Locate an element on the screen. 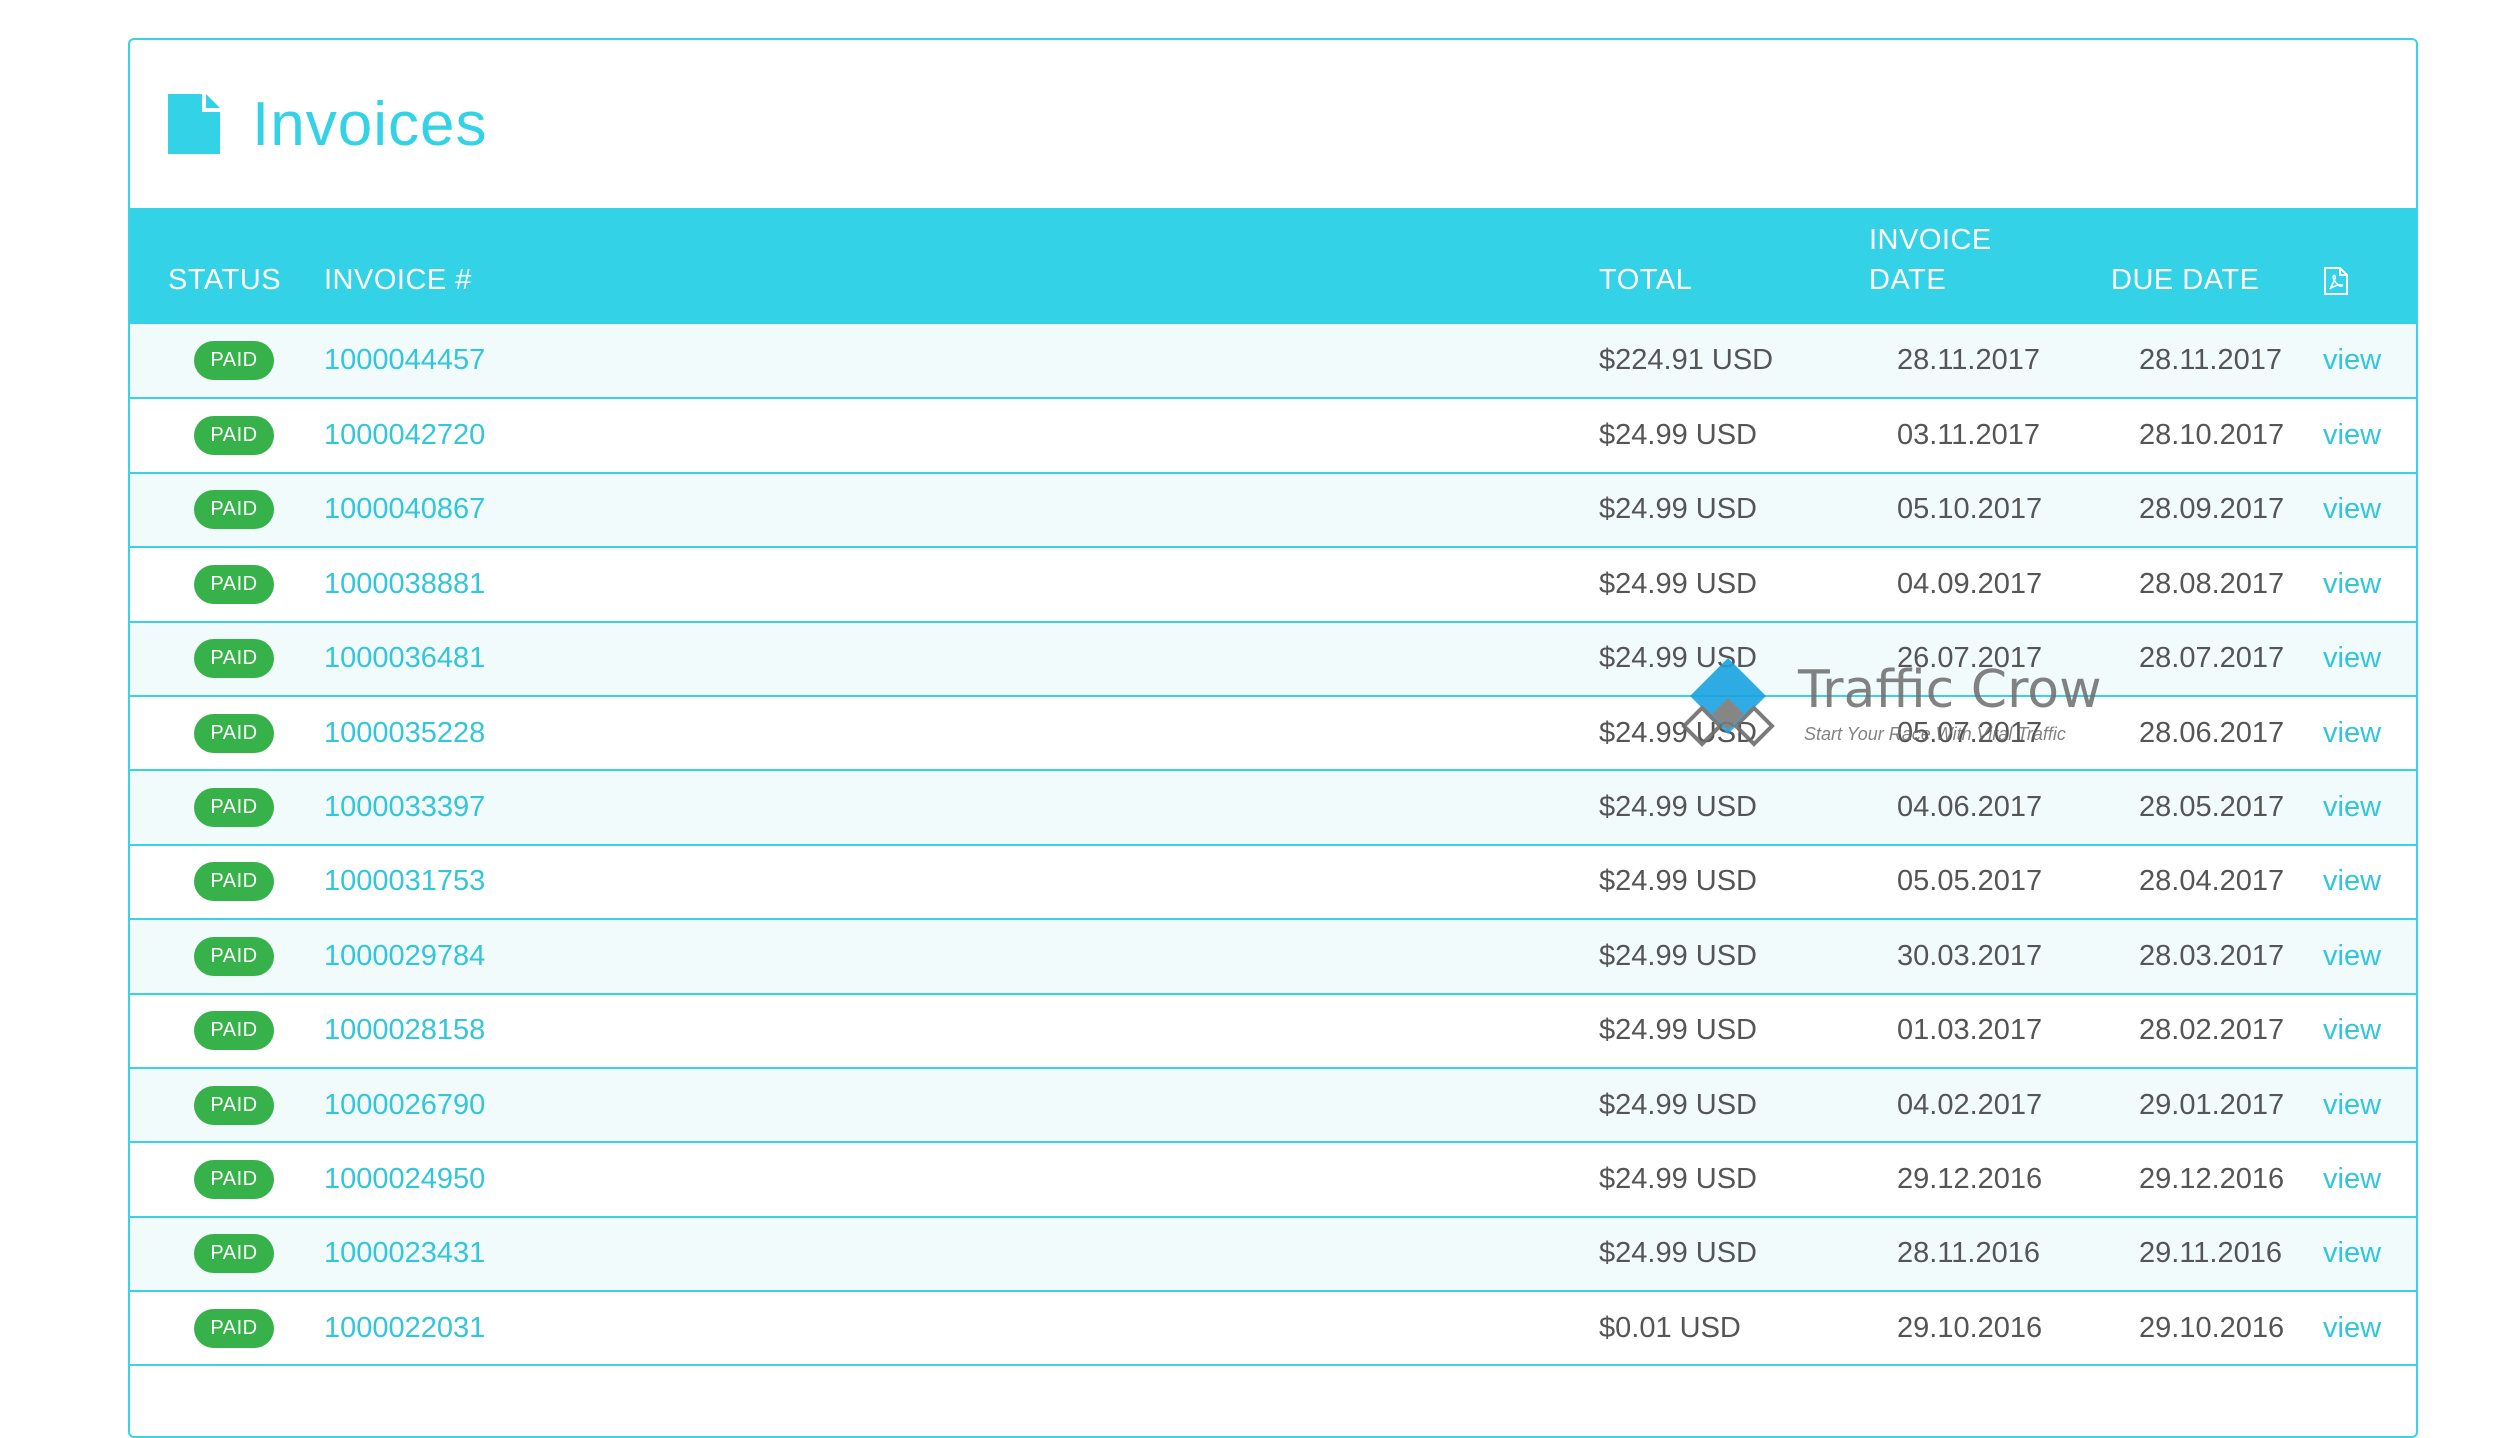 The height and width of the screenshot is (1438, 2496). watermark-tagline: Start Your Race With Viral Traffic is located at coordinates (1935, 734).